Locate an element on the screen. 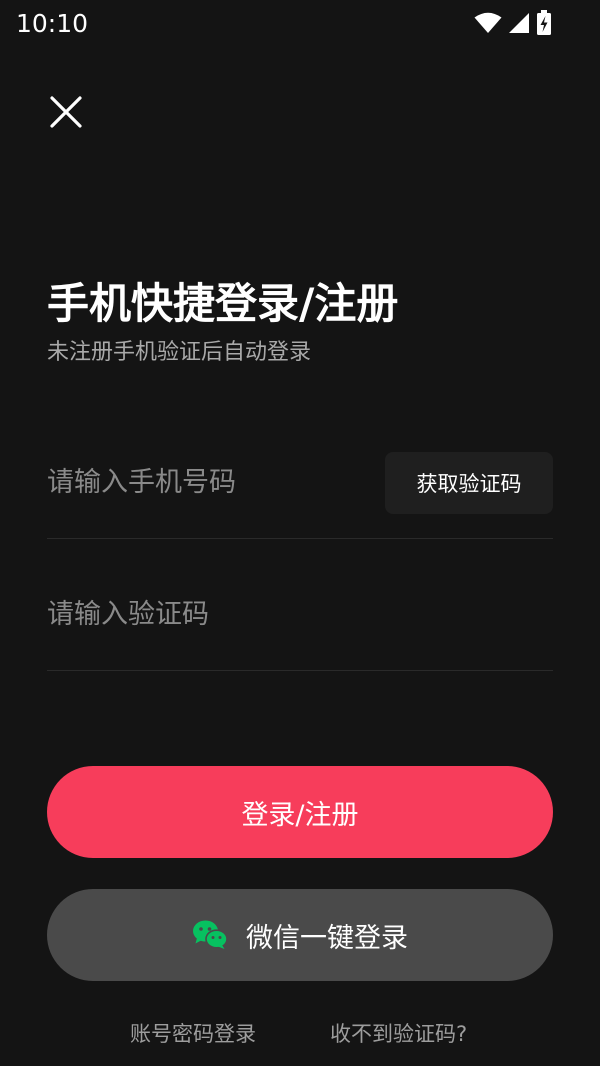  status-bar: 10:10 is located at coordinates (300, 24).